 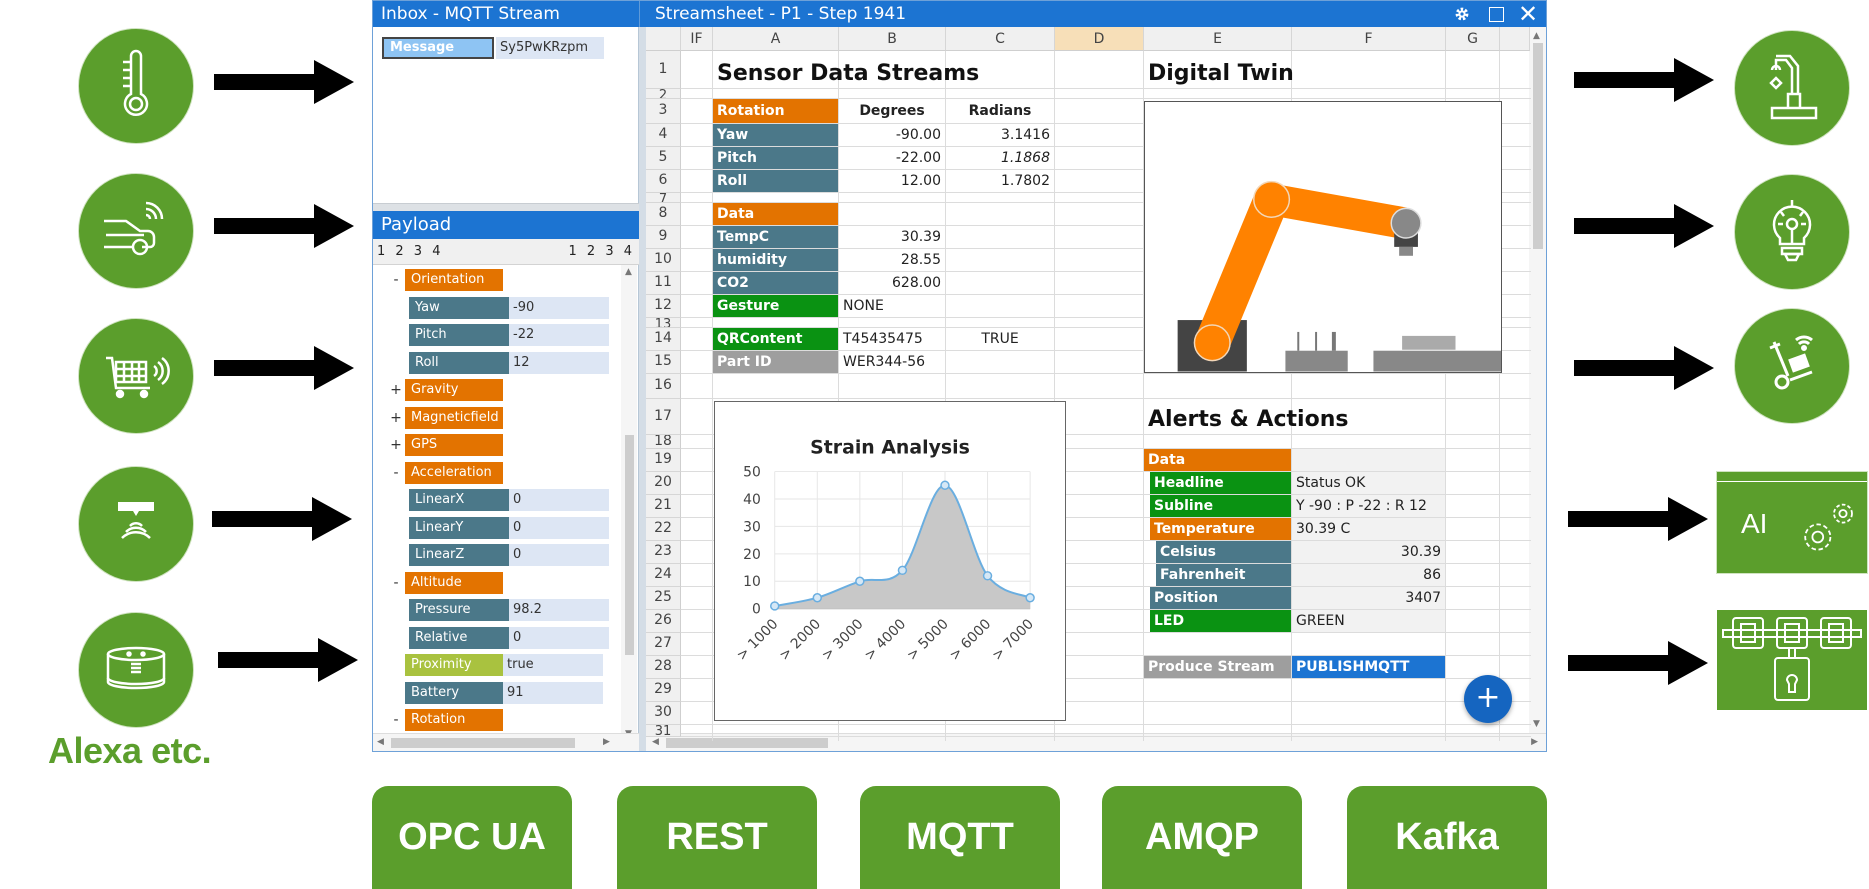 I want to click on column-header-d: D, so click(x=1099, y=39).